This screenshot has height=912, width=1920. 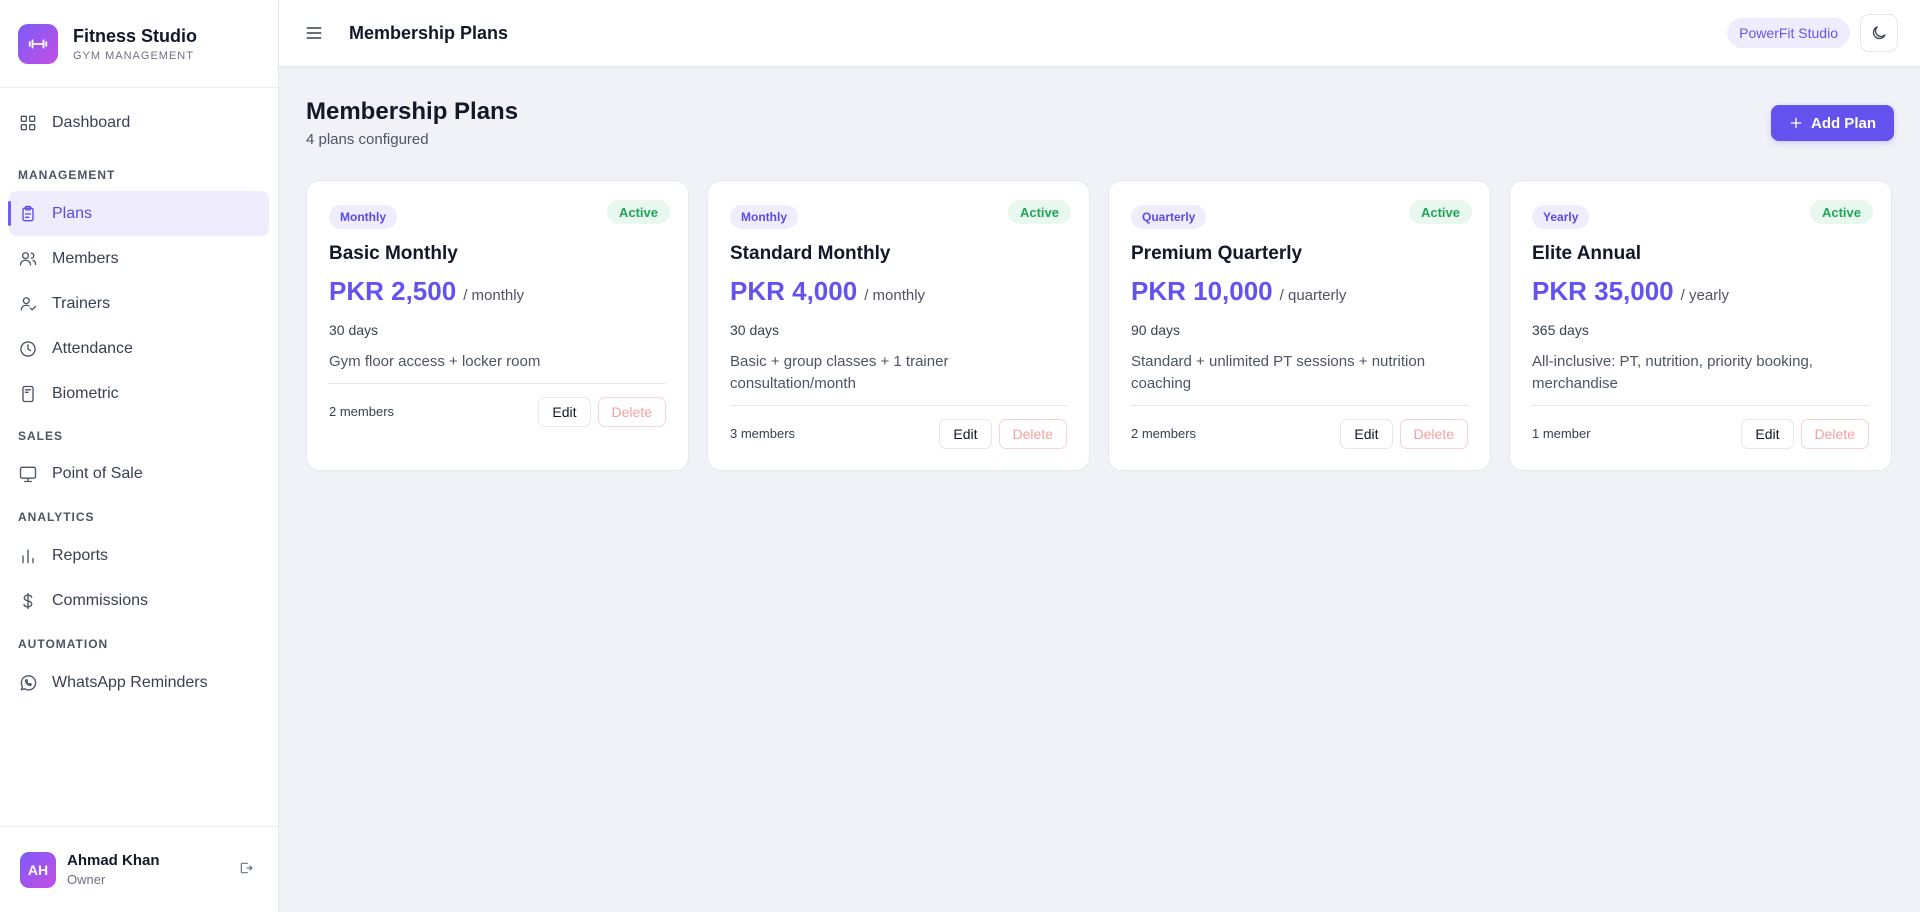 I want to click on plan-type-badge: Yearly, so click(x=1561, y=217).